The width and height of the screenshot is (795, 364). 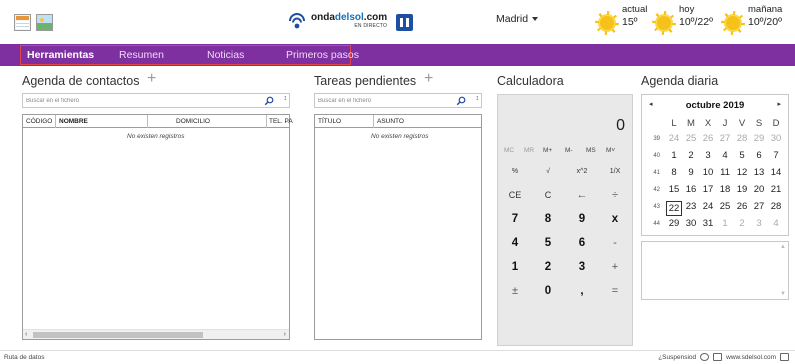 I want to click on multiply-button: x, so click(x=615, y=219).